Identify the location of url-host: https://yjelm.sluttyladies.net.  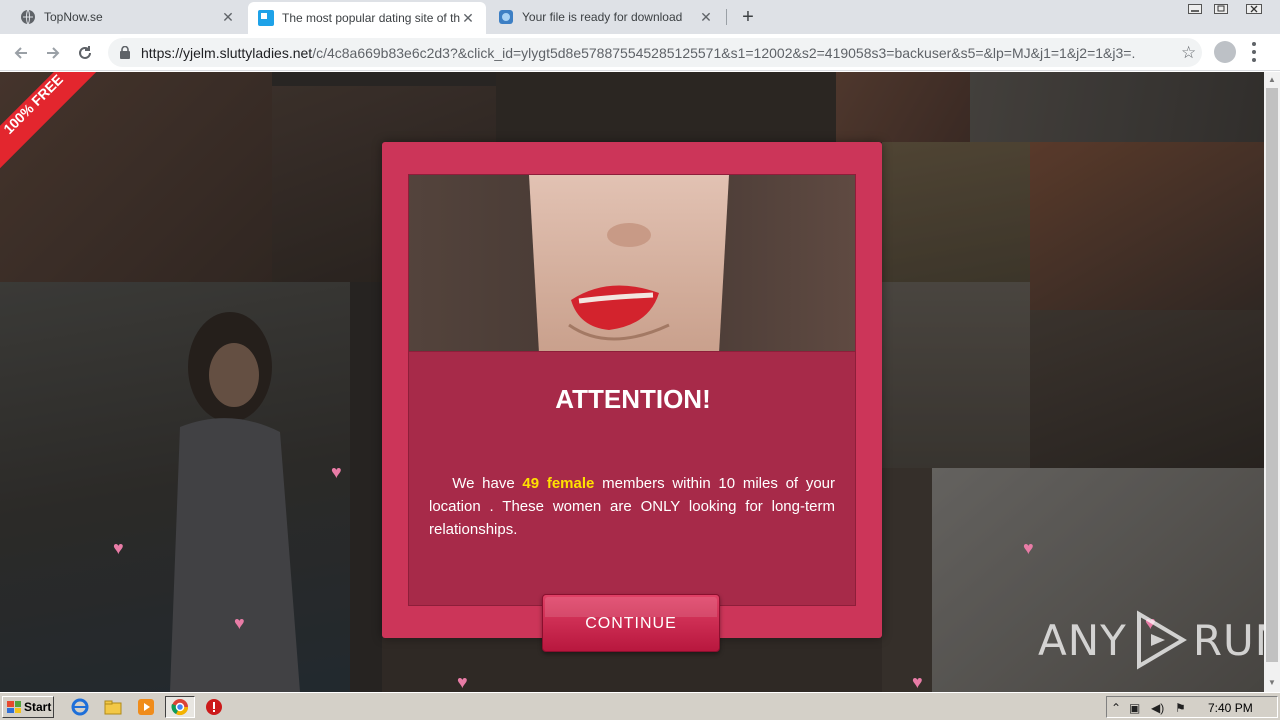
(227, 53).